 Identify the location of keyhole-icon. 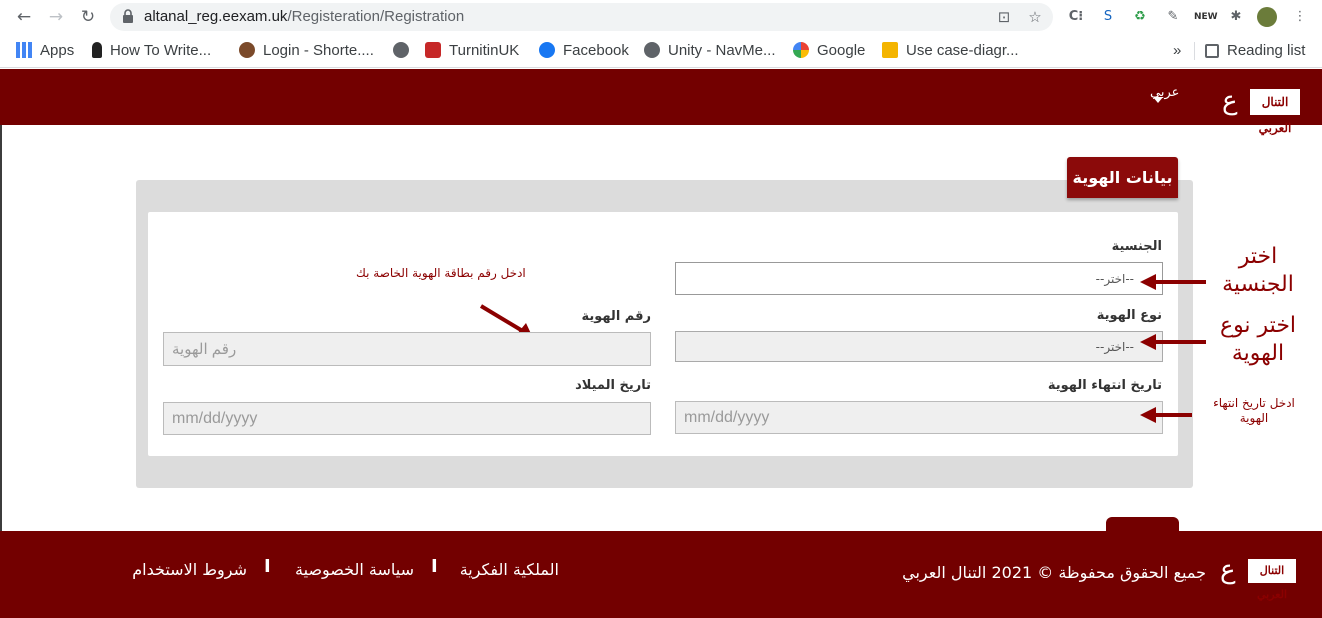
(97, 50).